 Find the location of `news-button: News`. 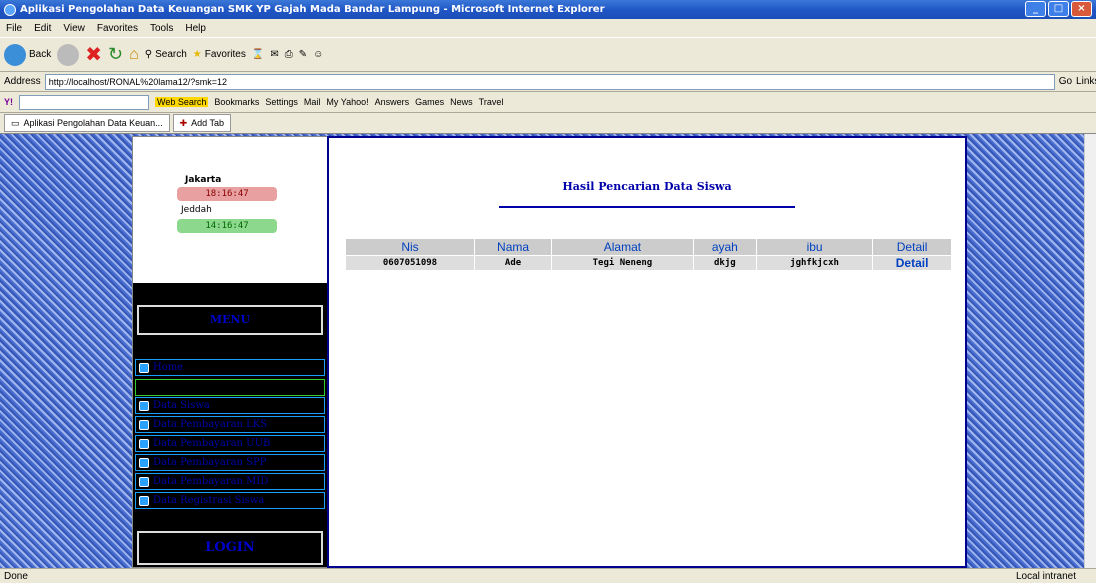

news-button: News is located at coordinates (461, 102).